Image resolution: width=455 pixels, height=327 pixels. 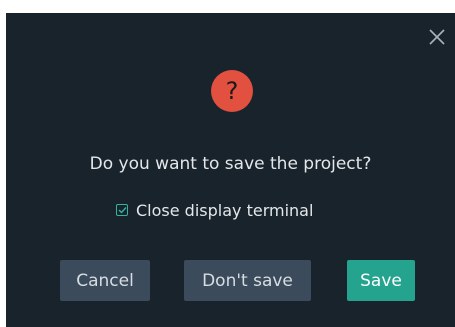 I want to click on help-icon: ?, so click(x=232, y=91).